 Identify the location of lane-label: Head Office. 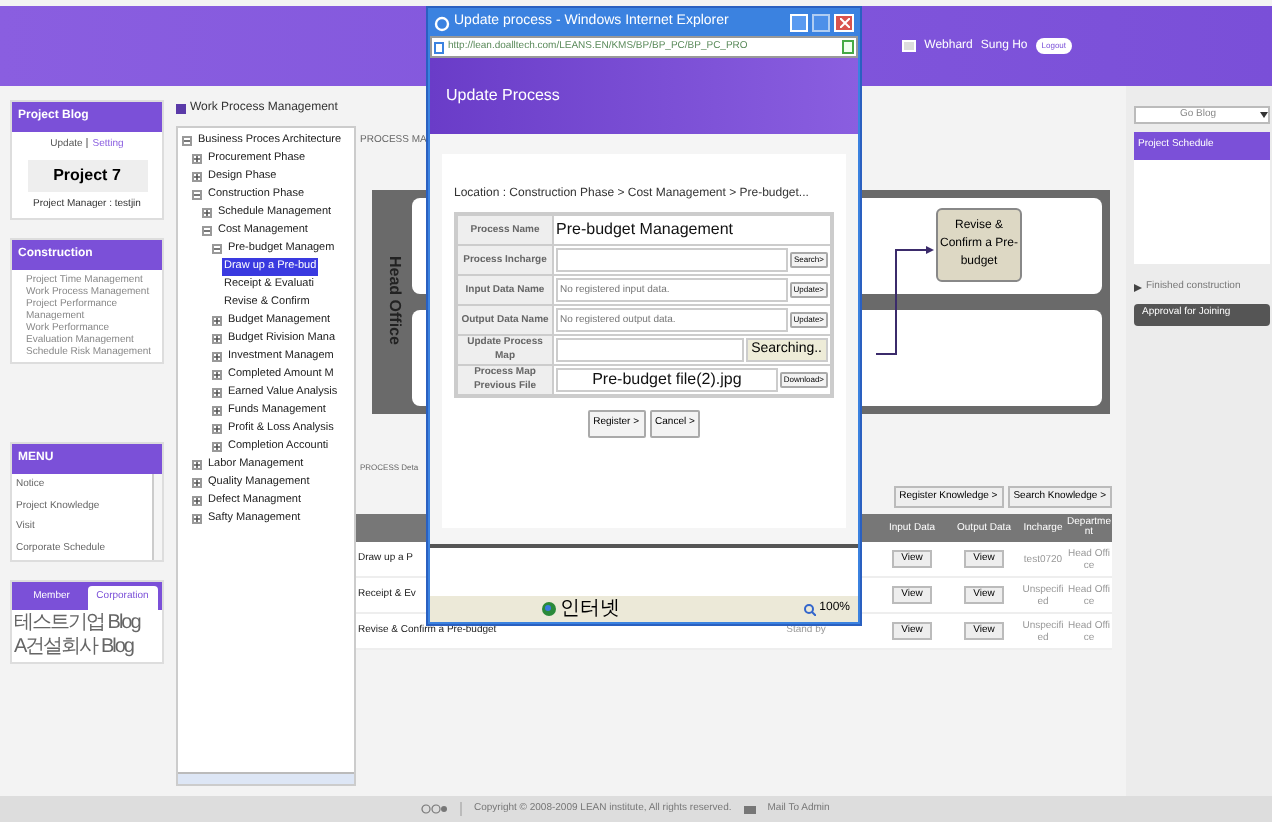
(395, 302).